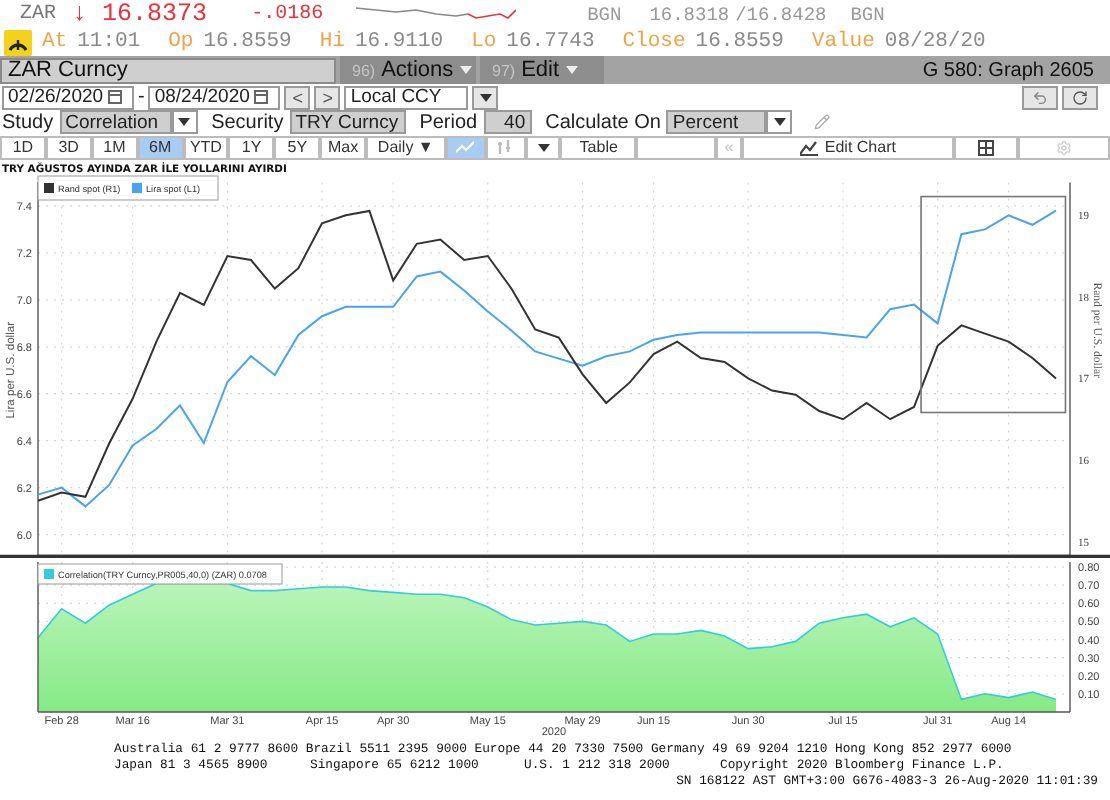 The height and width of the screenshot is (800, 1110). What do you see at coordinates (327, 97) in the screenshot?
I see `next-button: >` at bounding box center [327, 97].